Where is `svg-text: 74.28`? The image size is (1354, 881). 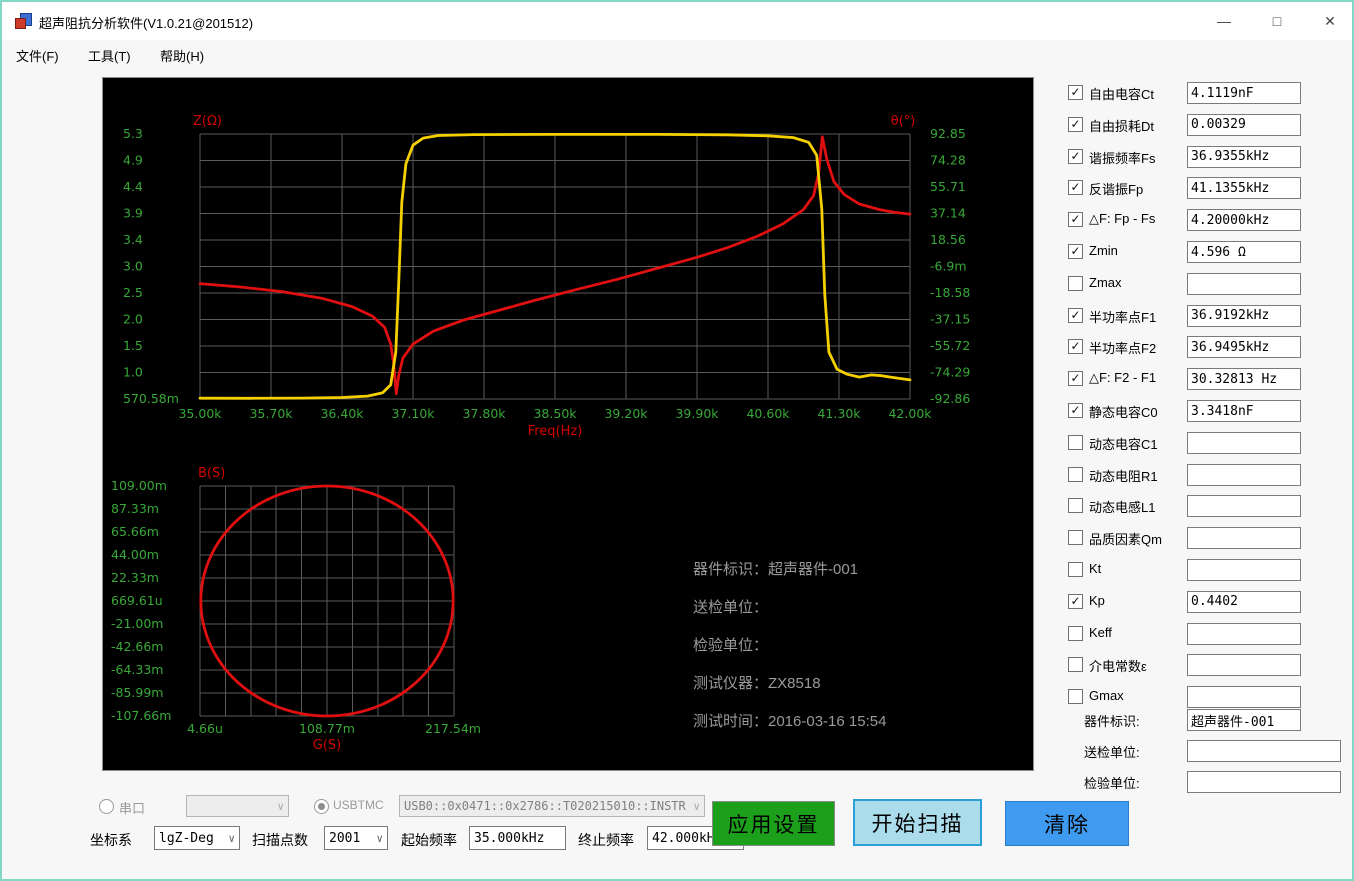
svg-text: 74.28 is located at coordinates (948, 160).